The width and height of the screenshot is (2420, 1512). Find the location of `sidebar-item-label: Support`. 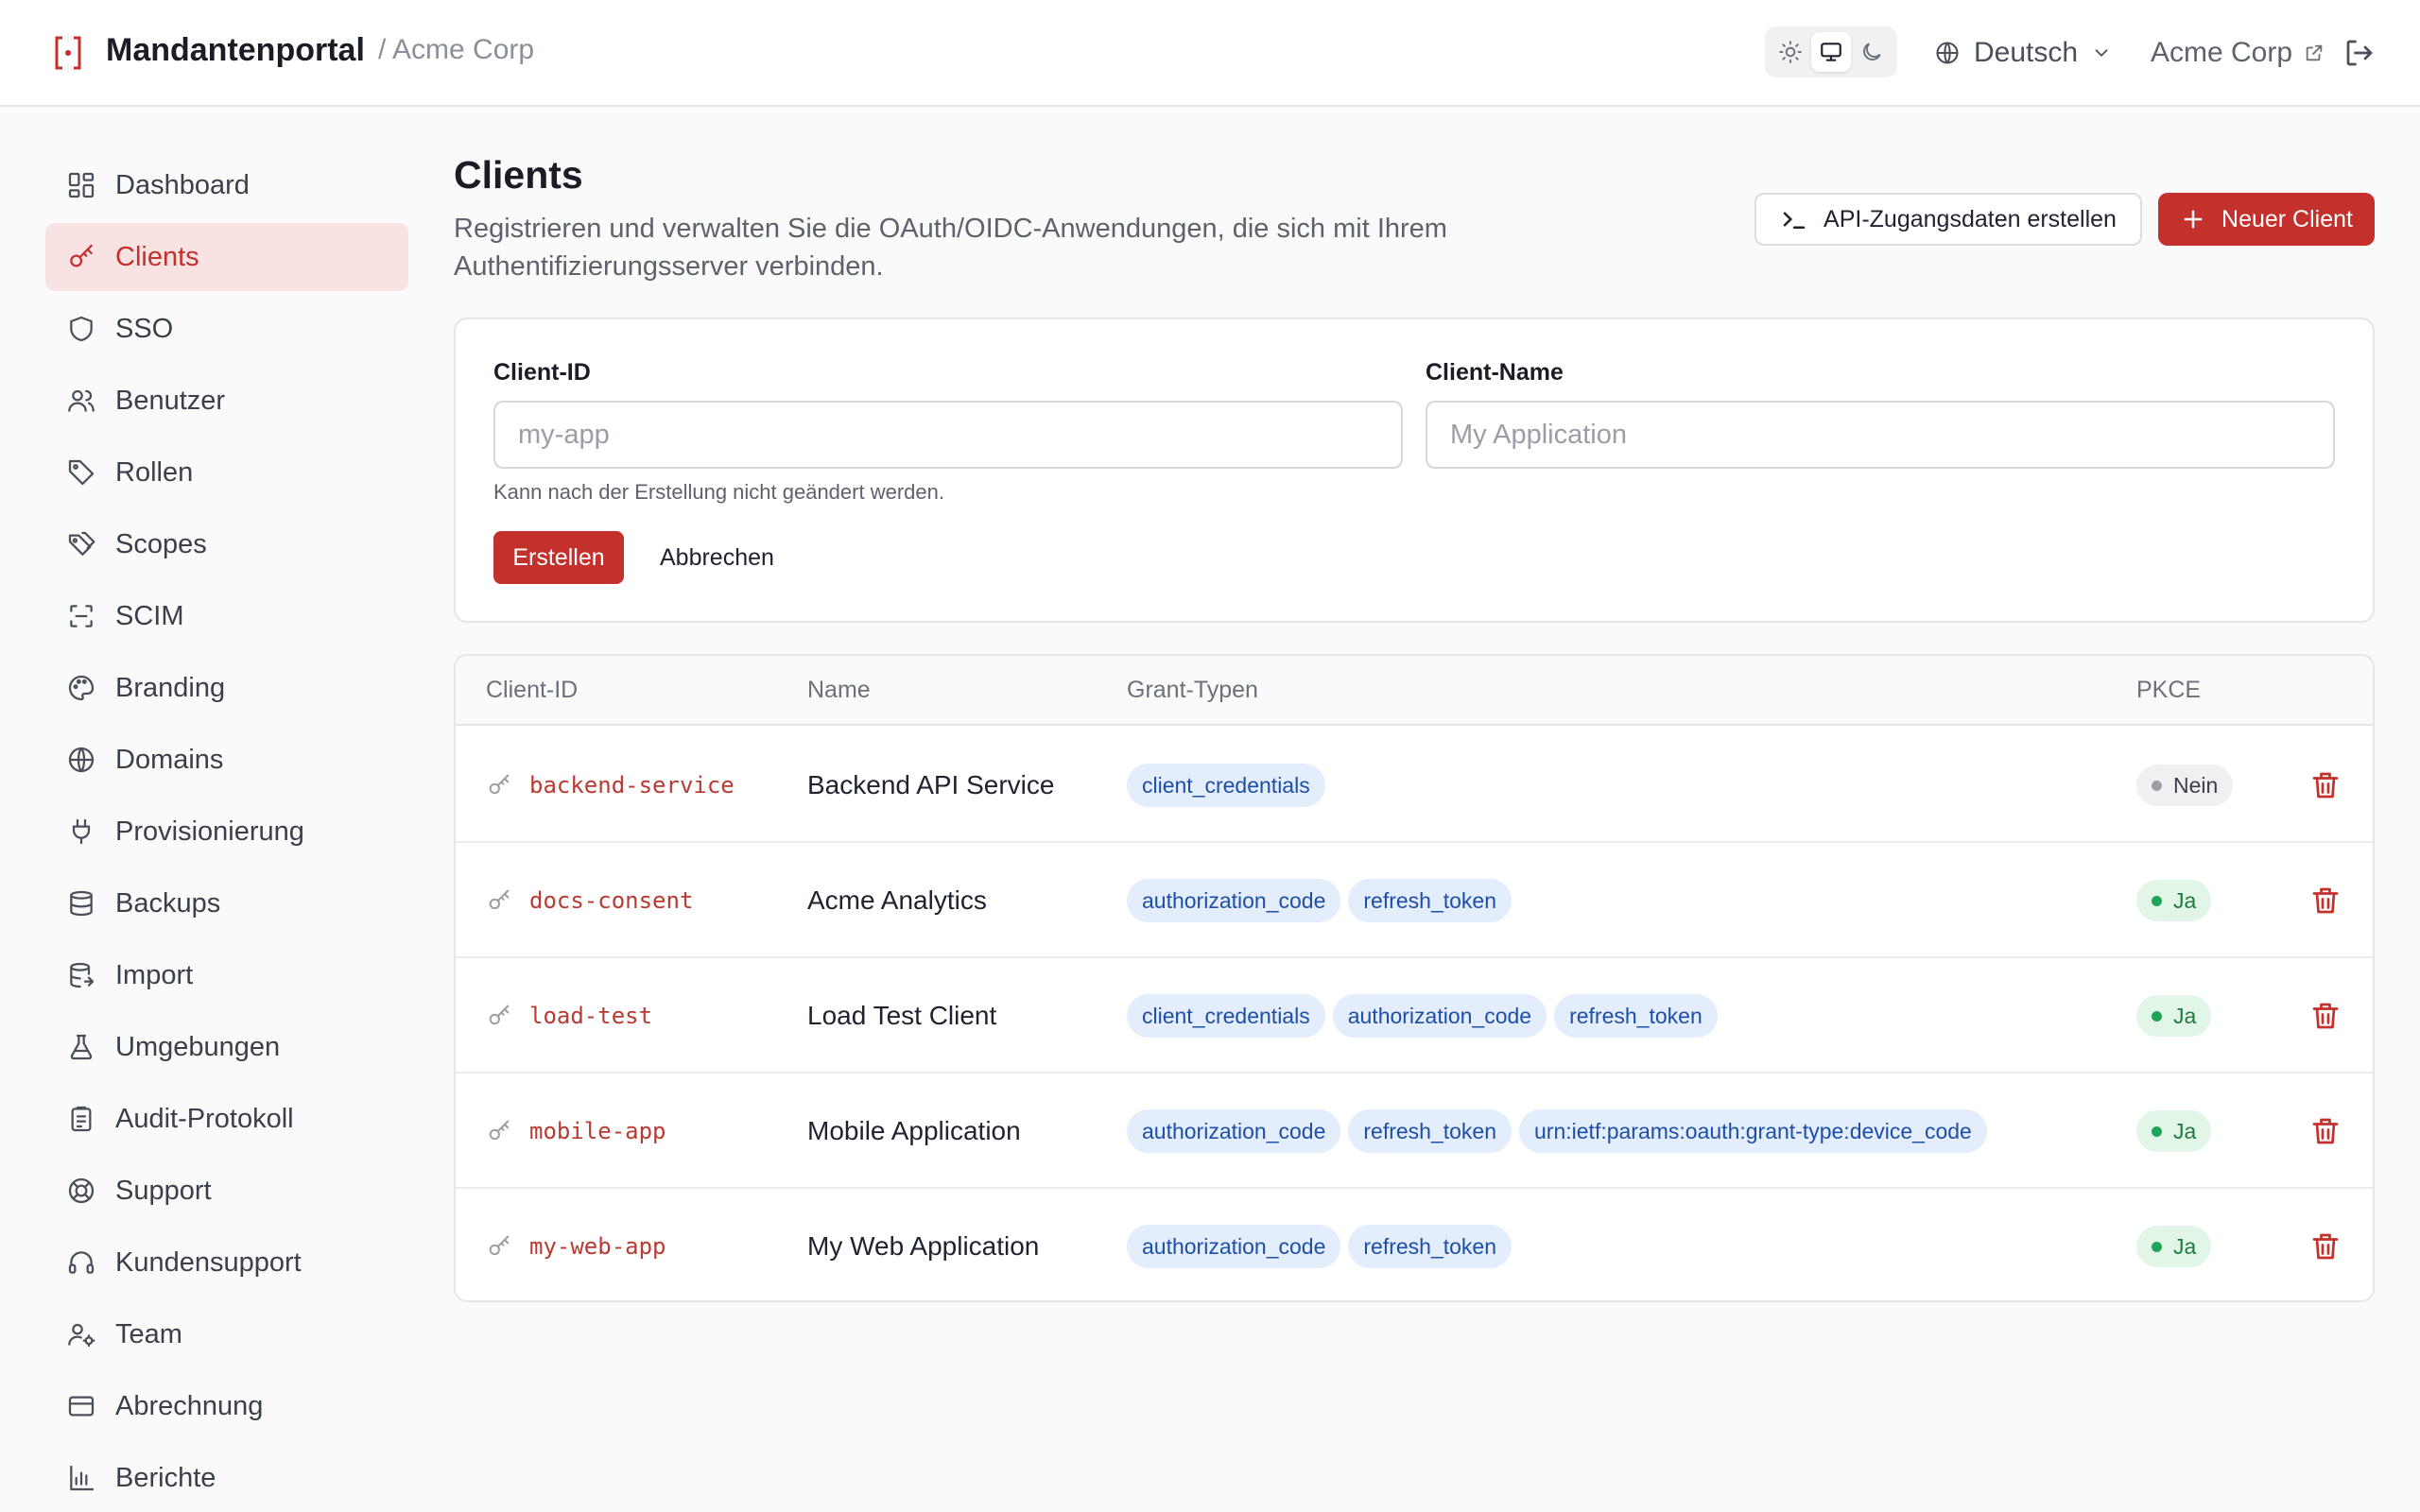

sidebar-item-label: Support is located at coordinates (163, 1190).